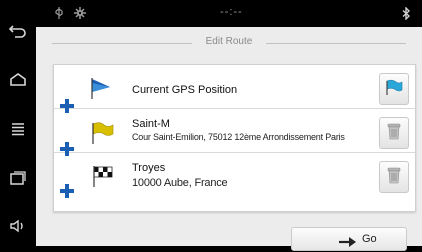 The image size is (422, 252). I want to click on route-point-address: 10000 Aube, France, so click(180, 183).